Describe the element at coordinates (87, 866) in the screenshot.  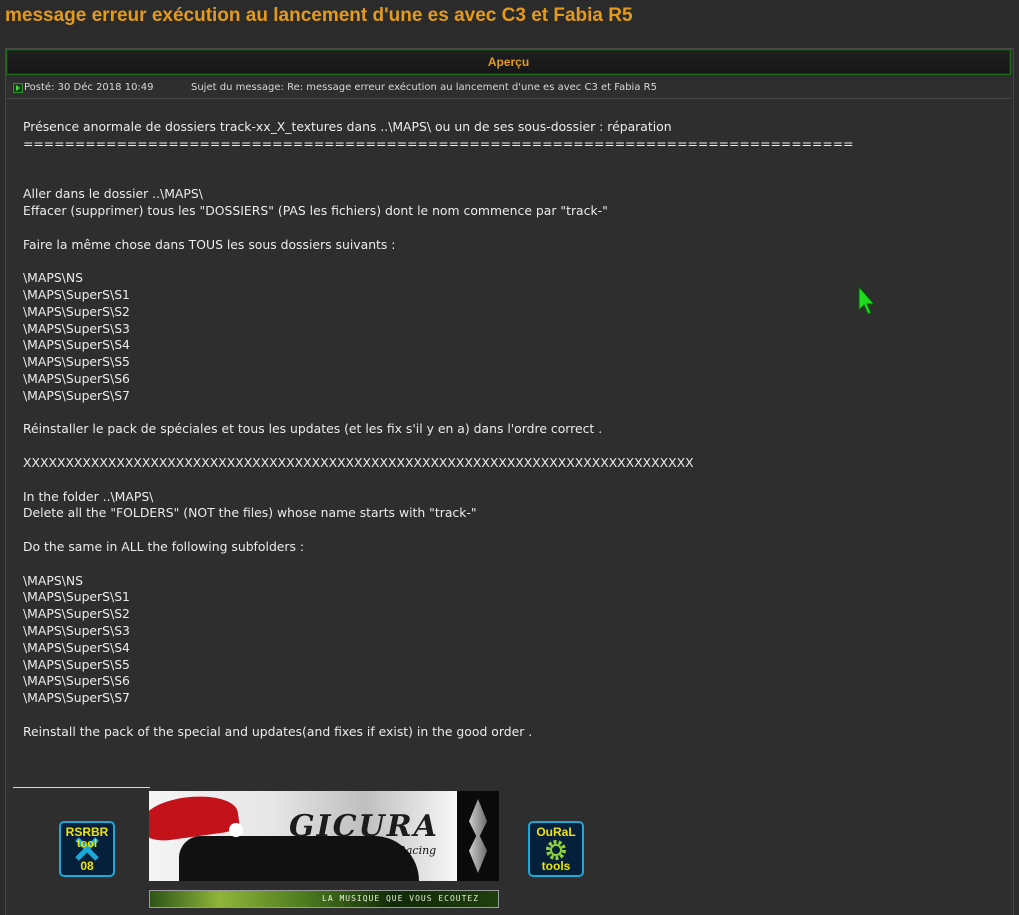
I see `rsrbr-badge-bottom: 08` at that location.